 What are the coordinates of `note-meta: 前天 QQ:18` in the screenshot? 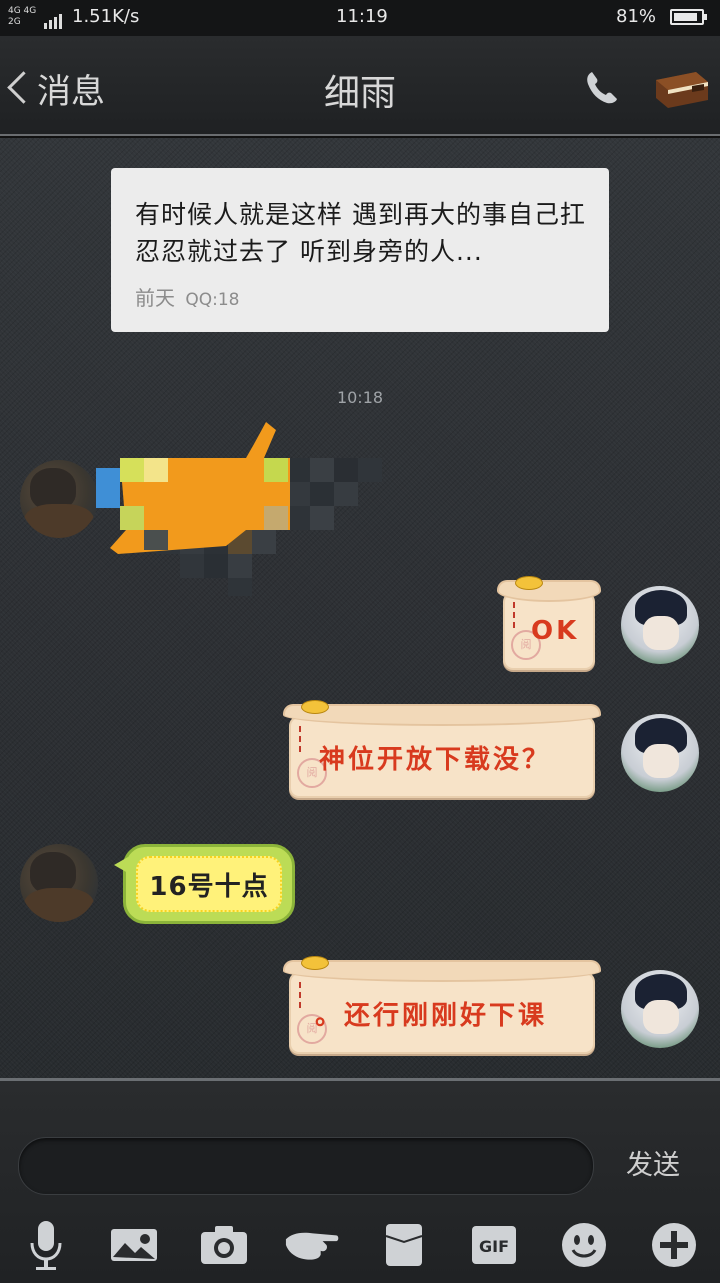 It's located at (187, 296).